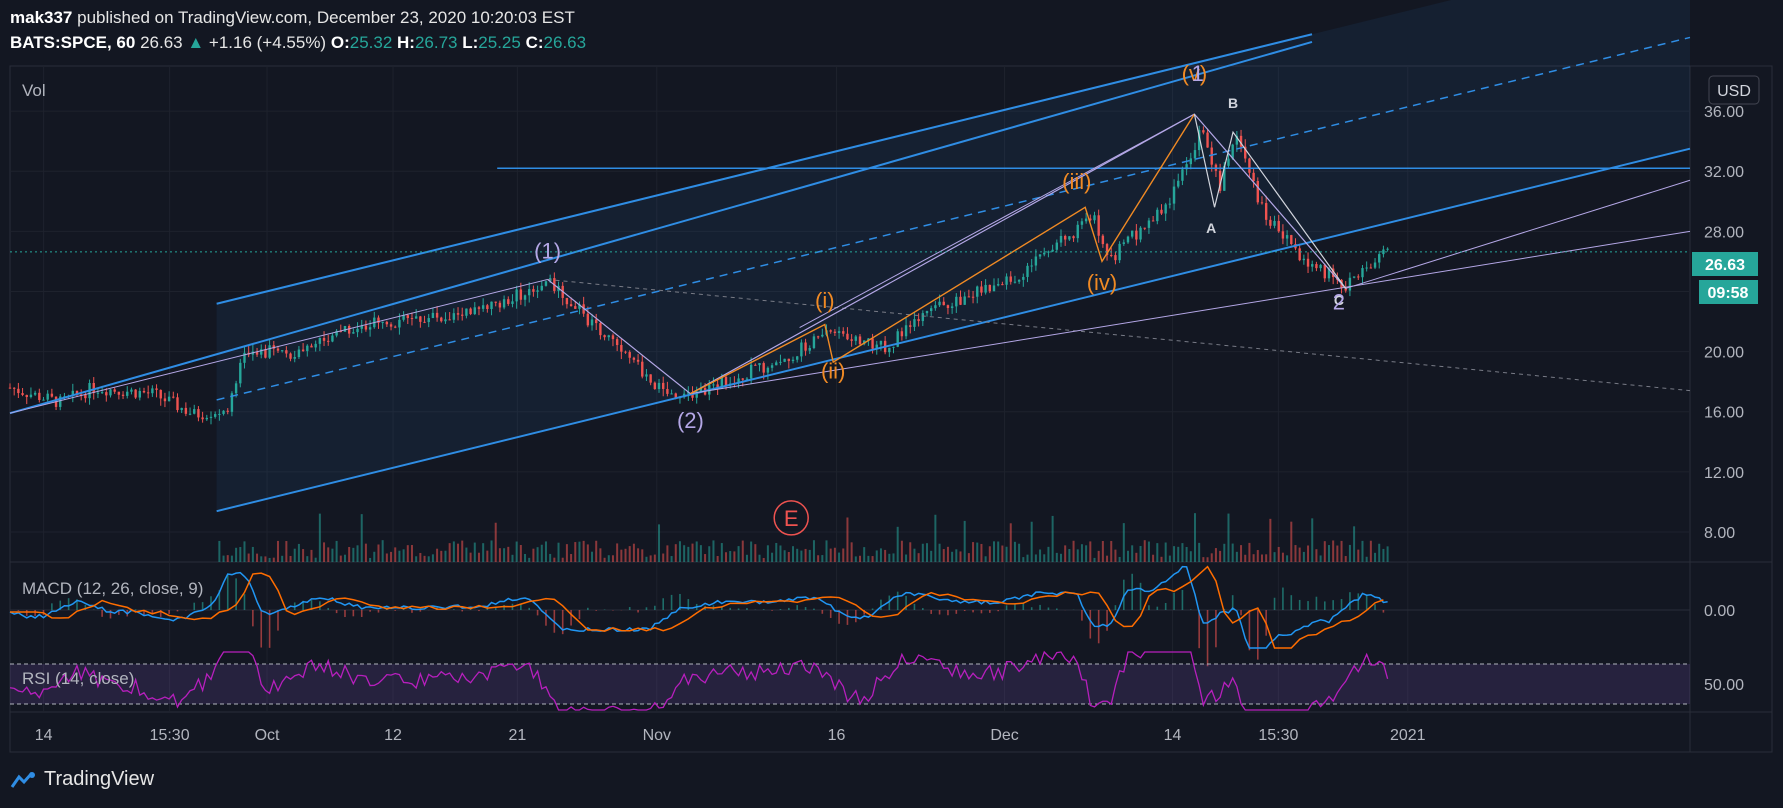 This screenshot has height=808, width=1783. What do you see at coordinates (1211, 228) in the screenshot?
I see `wave-label: A` at bounding box center [1211, 228].